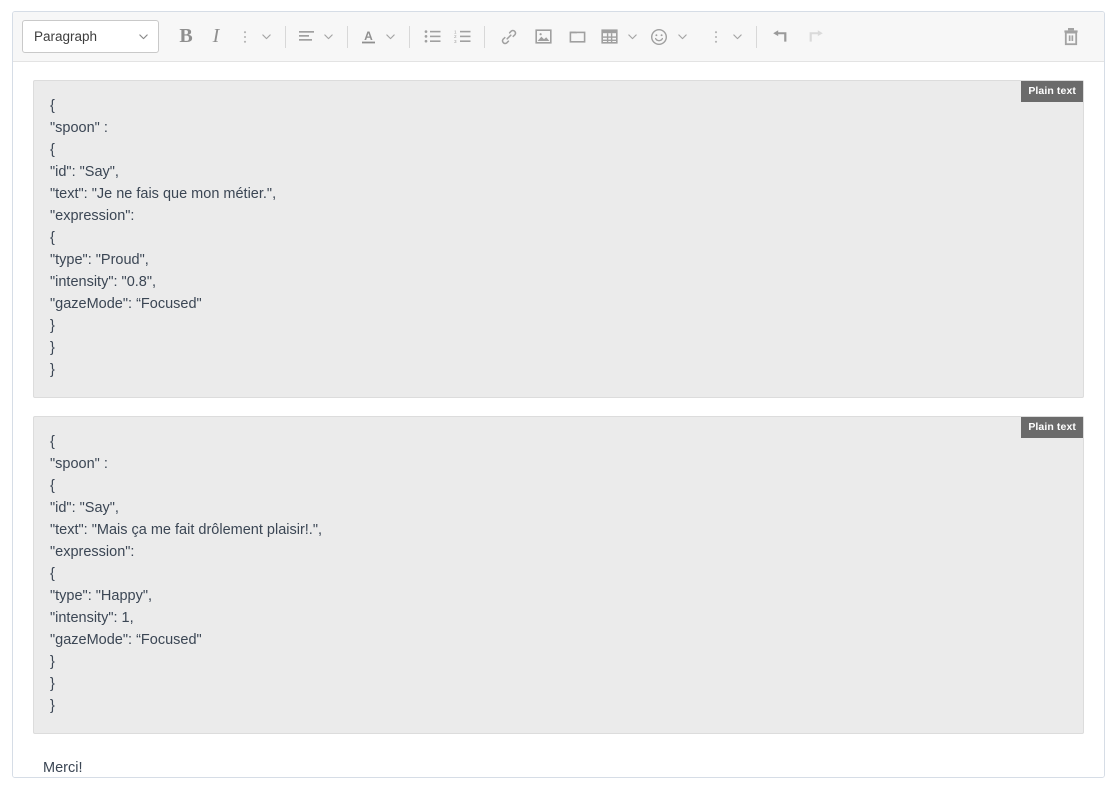 This screenshot has width=1117, height=789. What do you see at coordinates (715, 37) in the screenshot?
I see `more-options-icon` at bounding box center [715, 37].